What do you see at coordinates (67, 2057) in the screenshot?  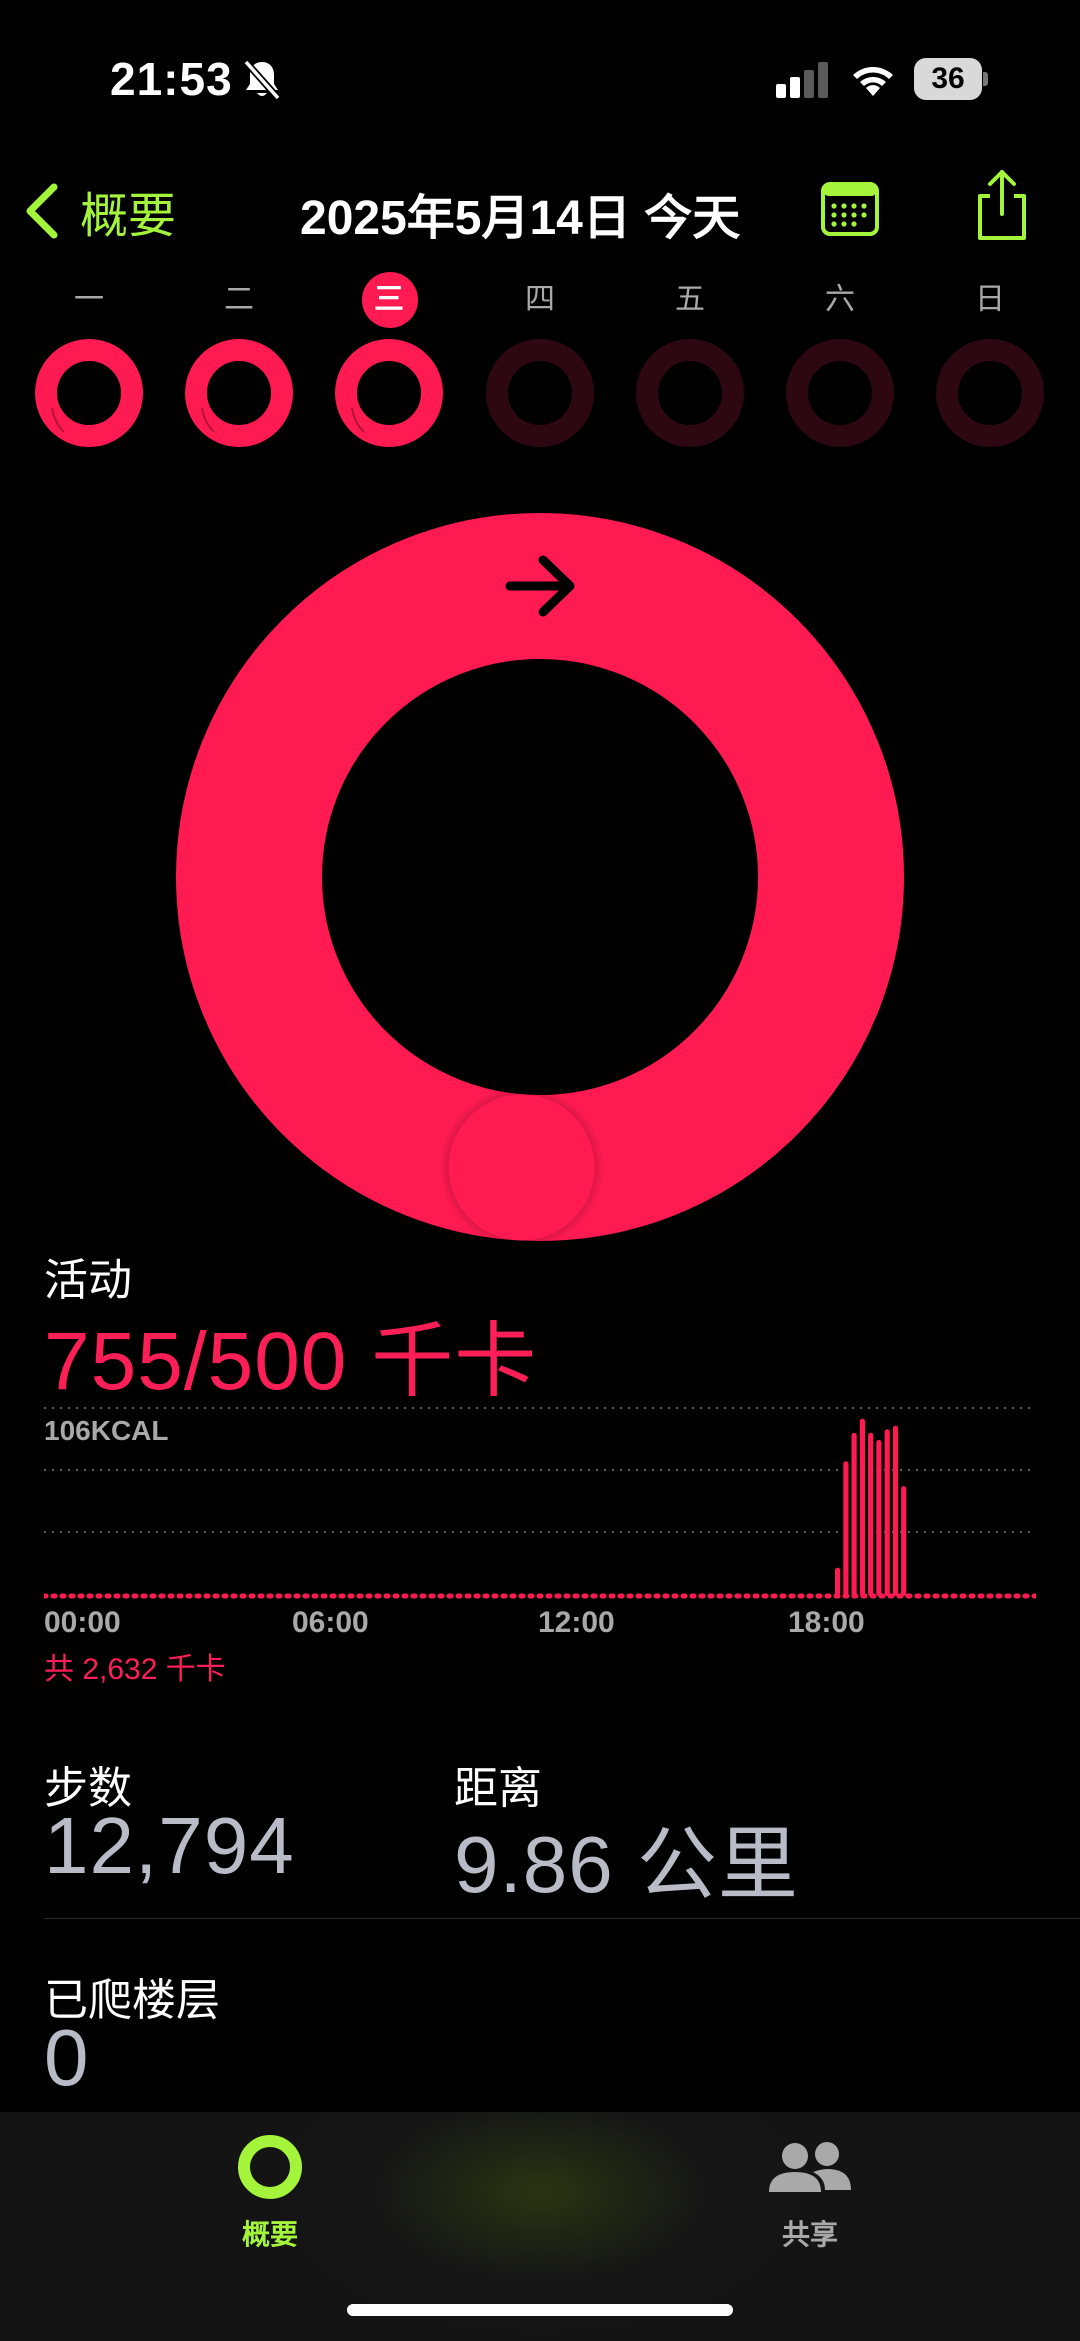 I see `floors-value: 0` at bounding box center [67, 2057].